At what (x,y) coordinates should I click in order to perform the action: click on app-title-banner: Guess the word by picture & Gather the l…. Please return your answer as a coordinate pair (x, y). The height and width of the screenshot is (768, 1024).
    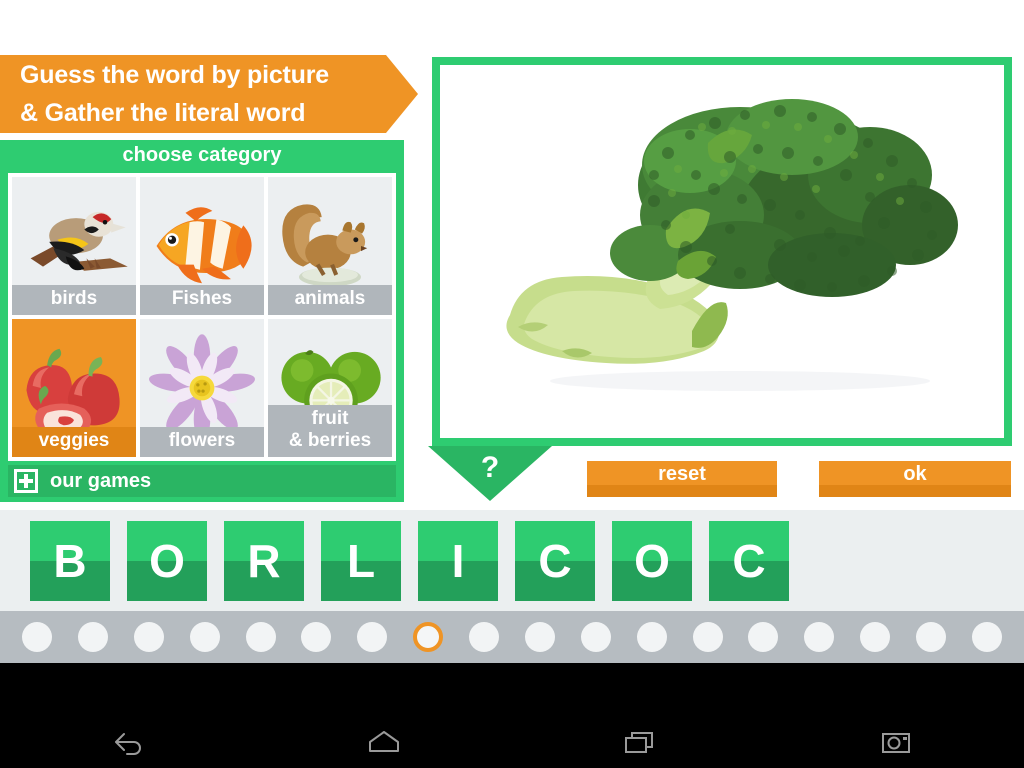
    Looking at the image, I should click on (193, 94).